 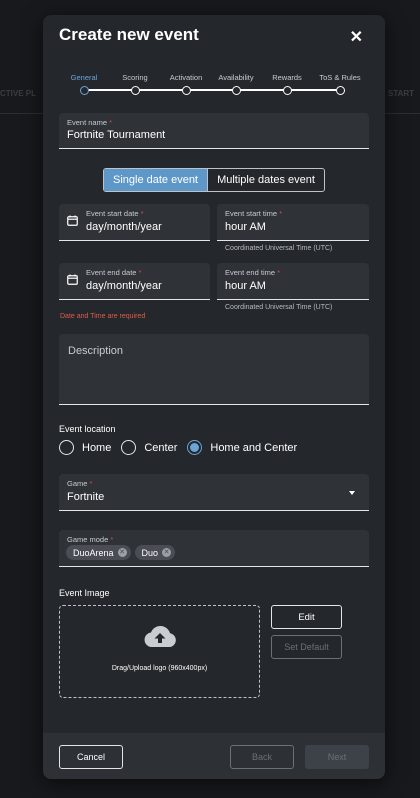 What do you see at coordinates (129, 447) in the screenshot?
I see `radio-center` at bounding box center [129, 447].